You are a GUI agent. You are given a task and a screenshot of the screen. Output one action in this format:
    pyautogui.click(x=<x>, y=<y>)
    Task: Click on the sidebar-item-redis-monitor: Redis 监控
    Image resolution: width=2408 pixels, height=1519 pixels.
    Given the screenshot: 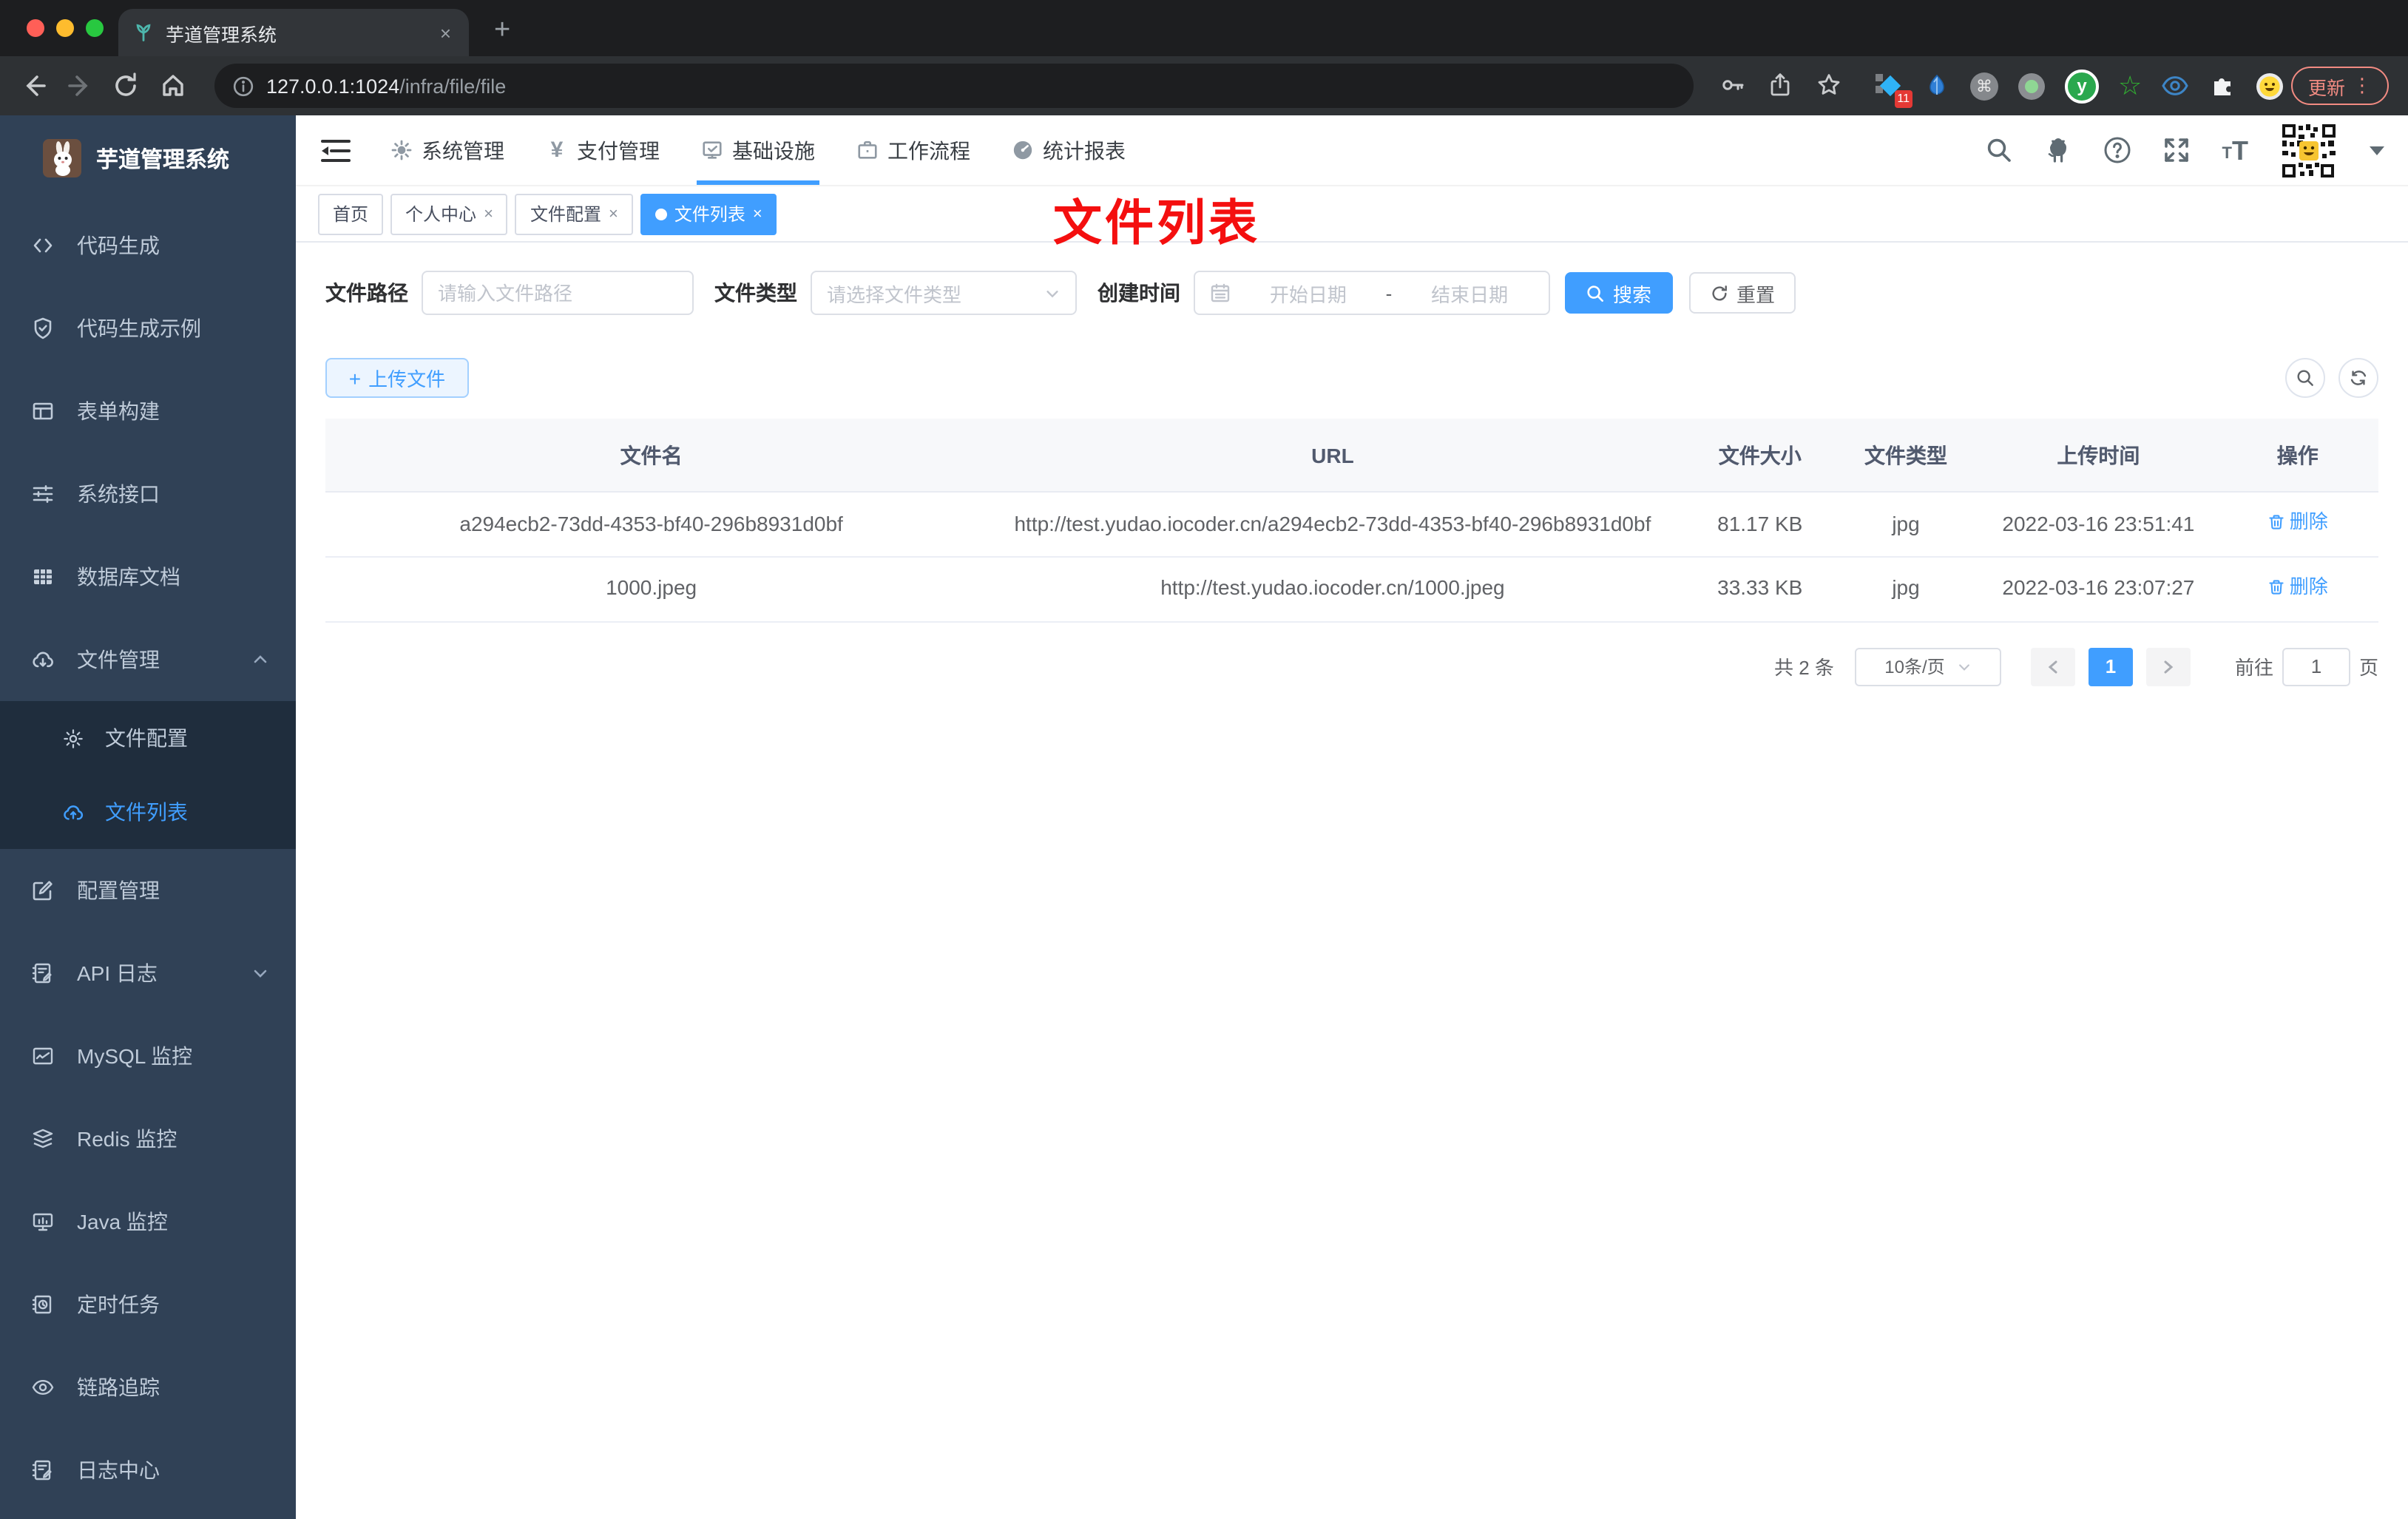 What is the action you would take?
    pyautogui.click(x=148, y=1138)
    